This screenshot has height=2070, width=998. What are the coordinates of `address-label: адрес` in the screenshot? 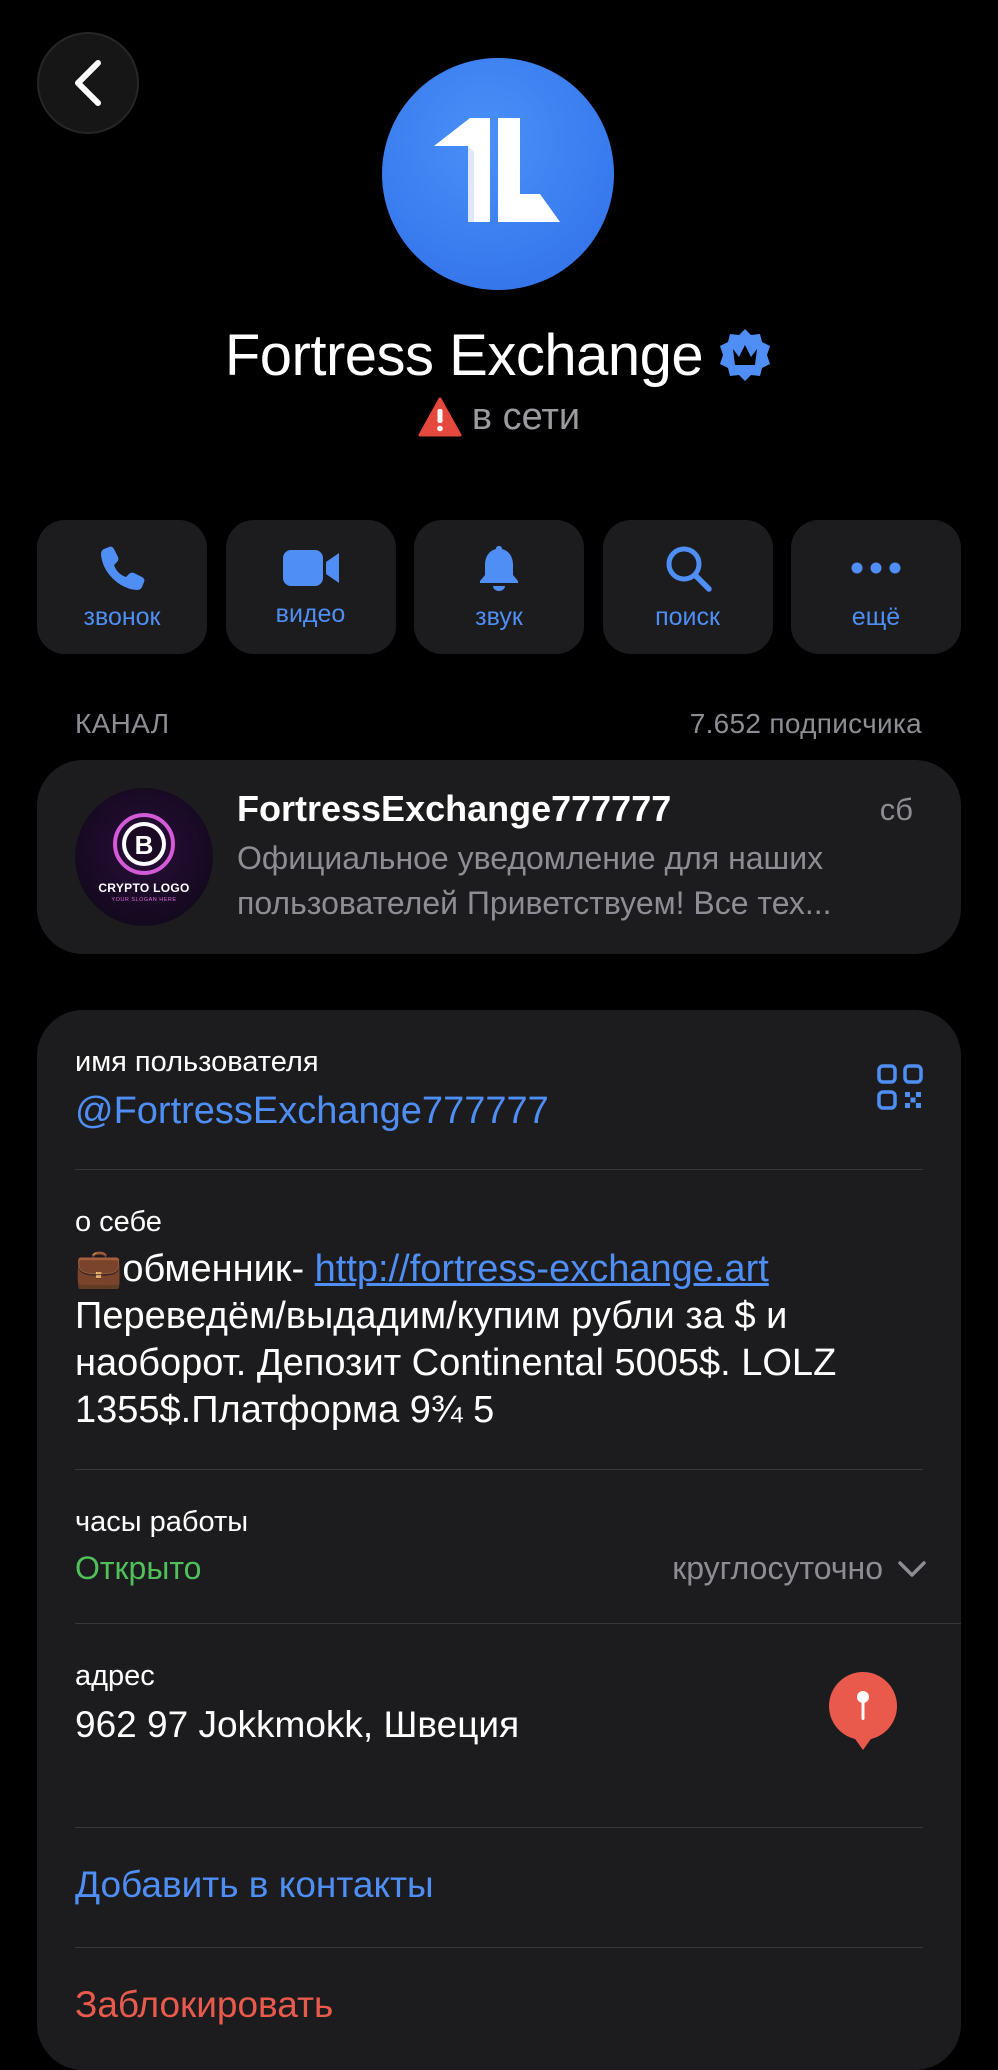 It's located at (115, 1676).